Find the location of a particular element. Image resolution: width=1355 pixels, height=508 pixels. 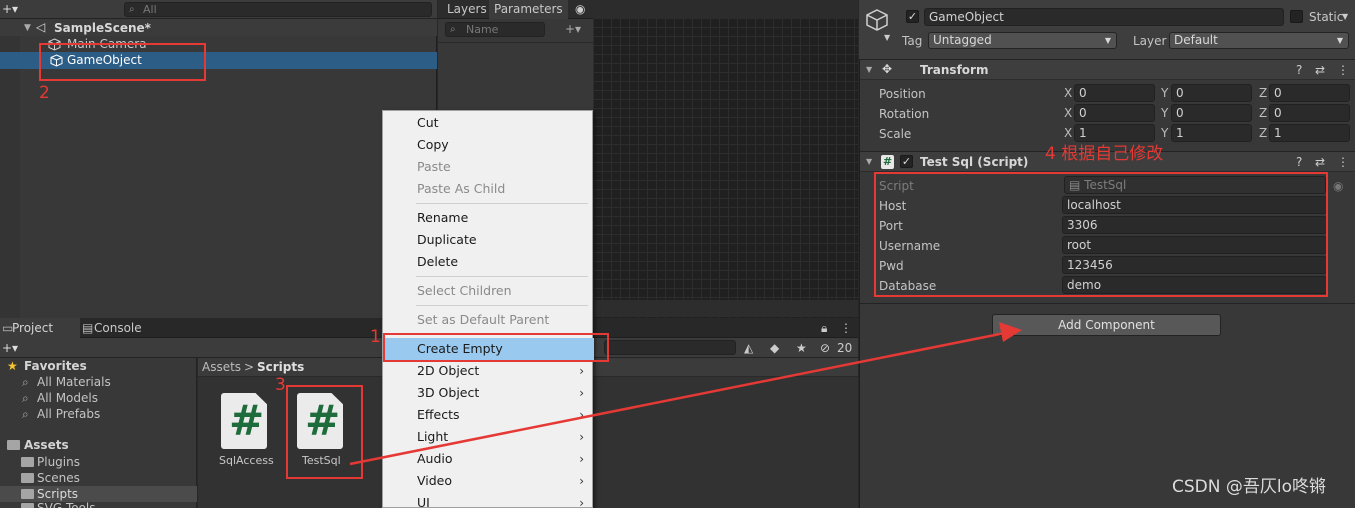

watermark: CSDN @吾仄lo咚锵 is located at coordinates (1249, 487).